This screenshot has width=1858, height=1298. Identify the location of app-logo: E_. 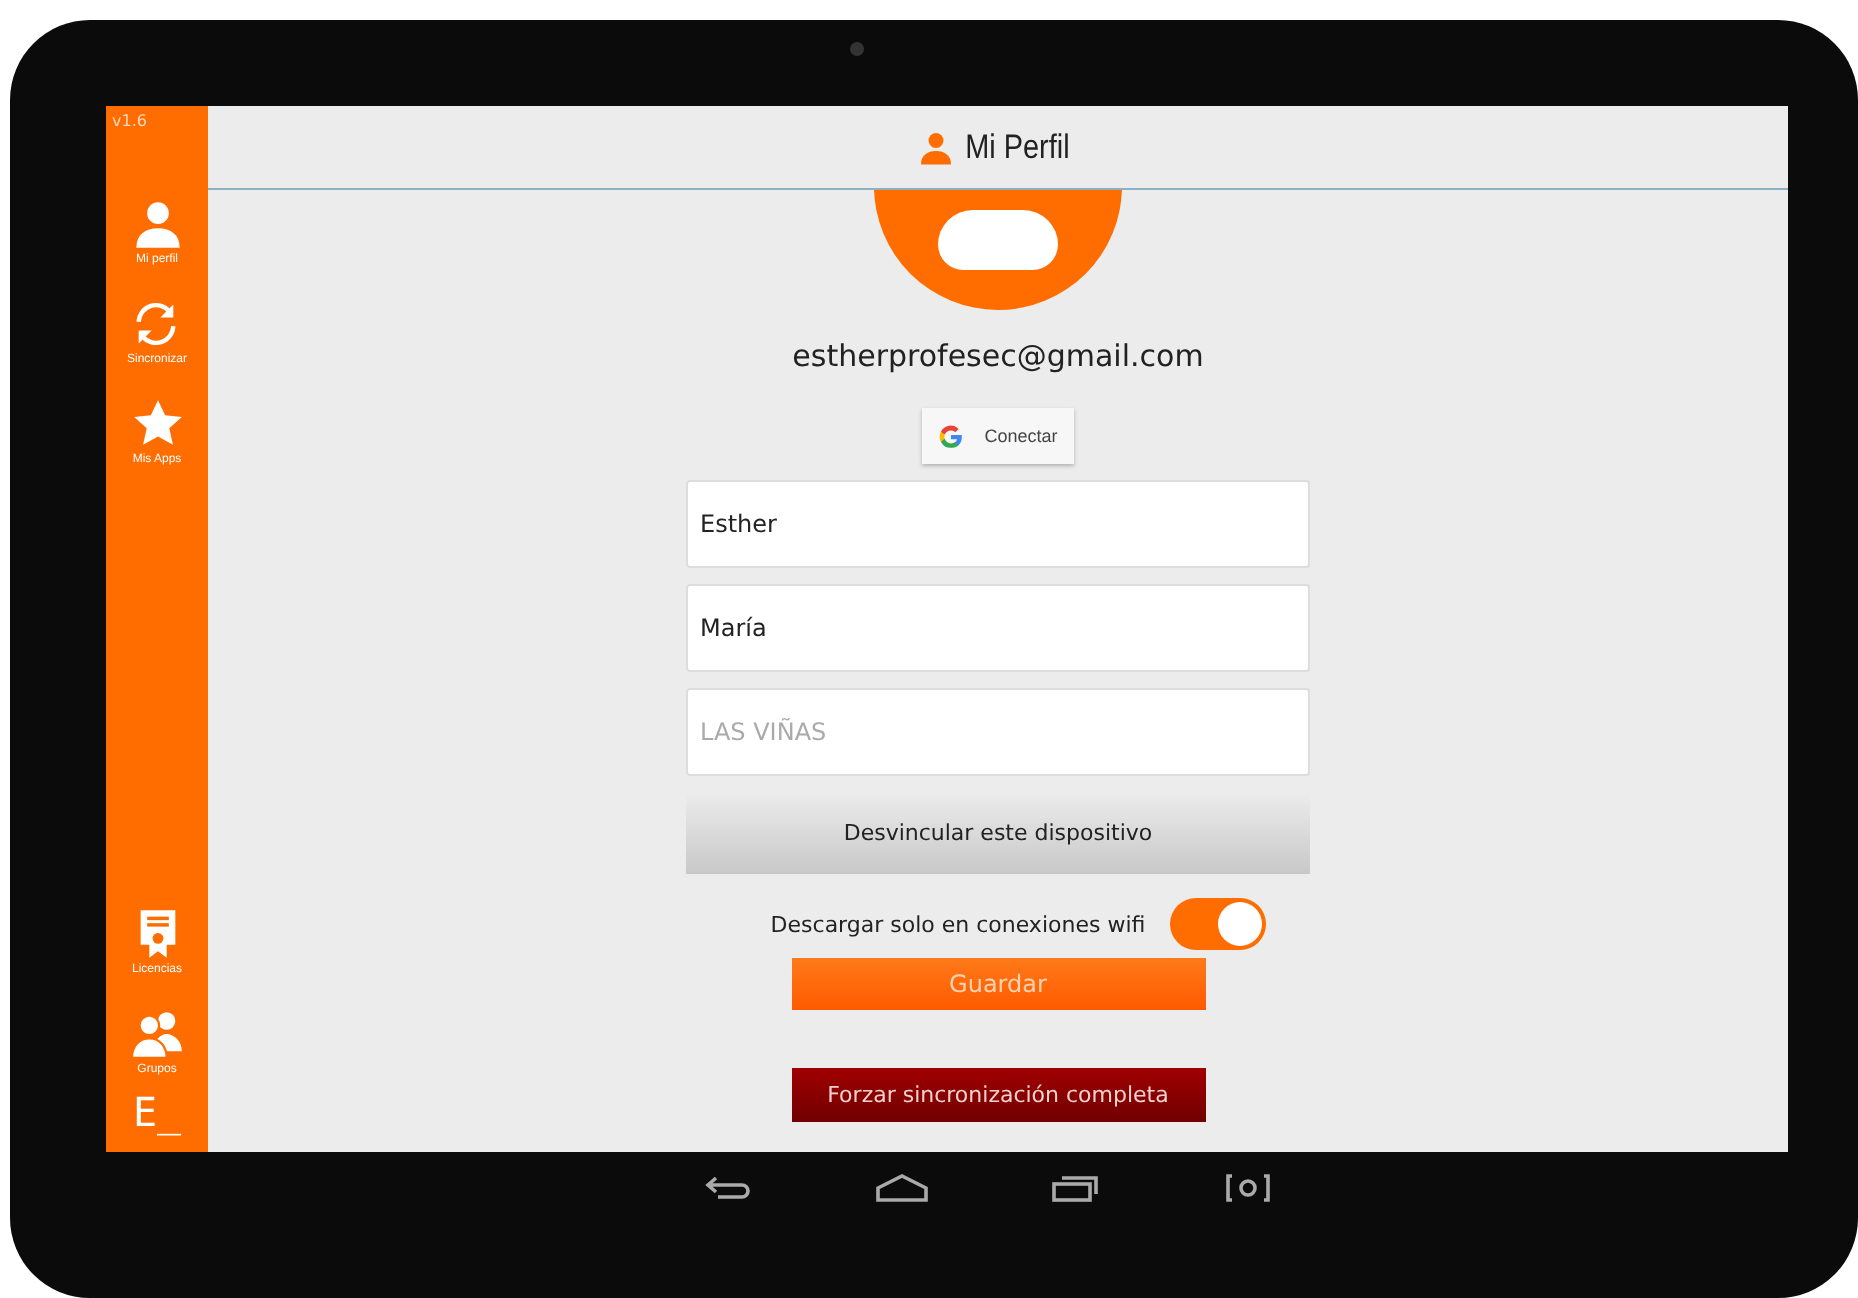
(157, 1112).